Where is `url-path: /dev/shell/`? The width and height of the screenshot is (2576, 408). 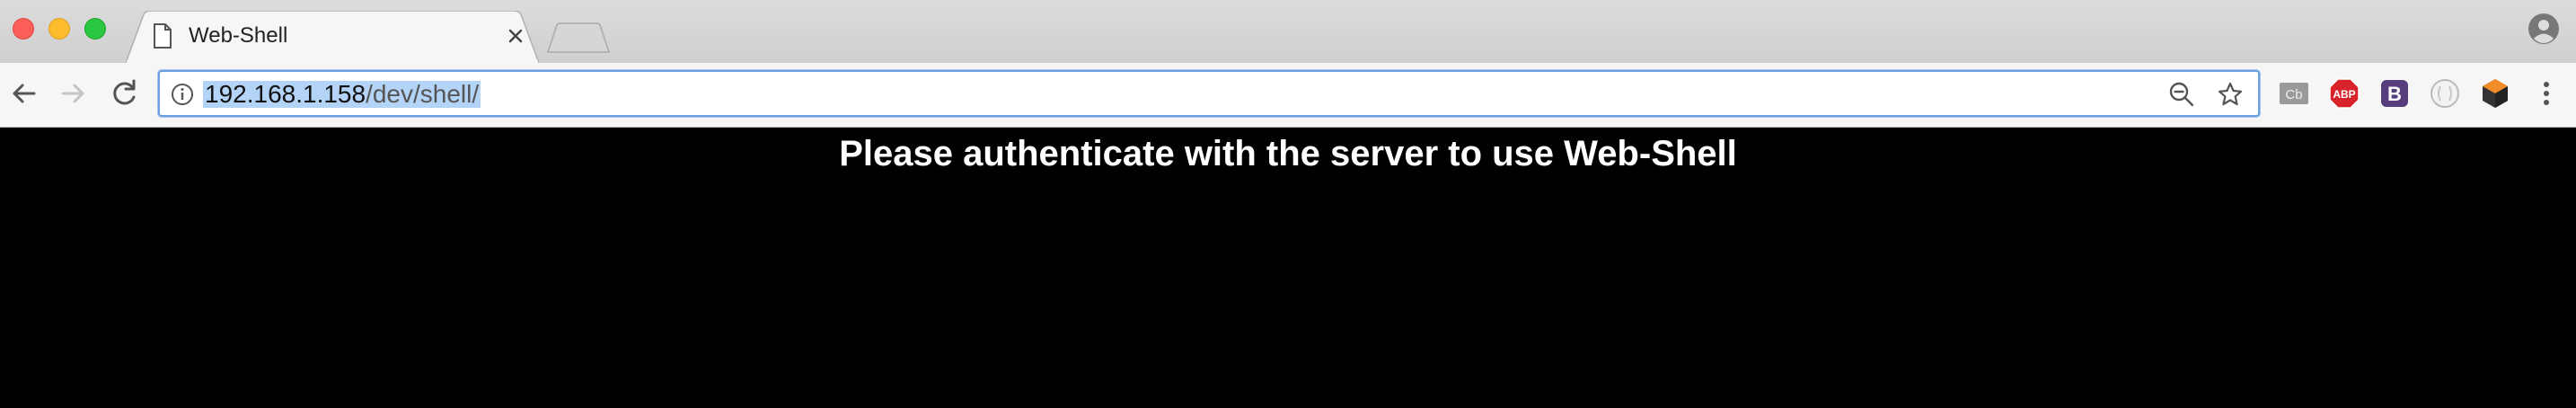 url-path: /dev/shell/ is located at coordinates (423, 94).